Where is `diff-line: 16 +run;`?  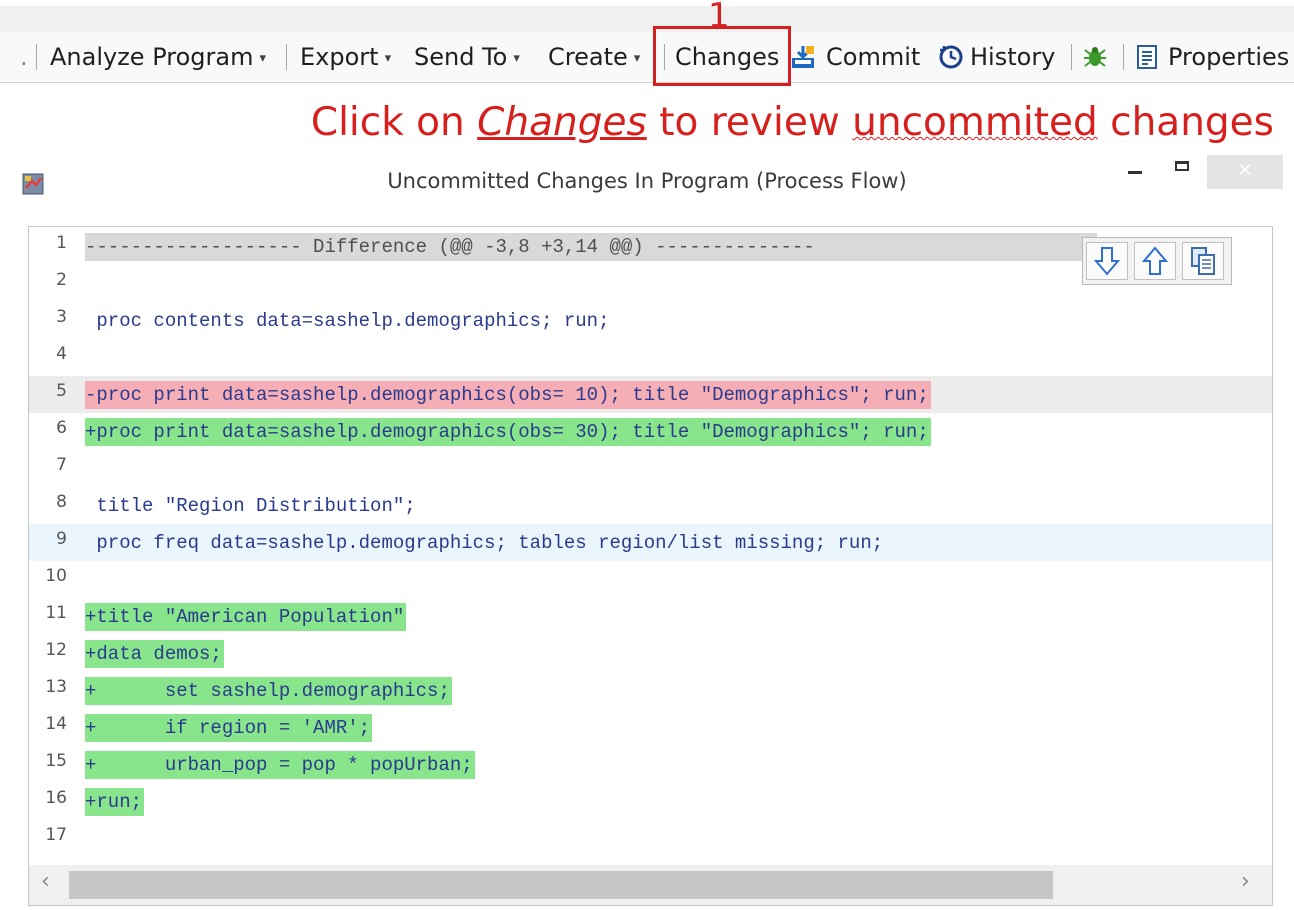
diff-line: 16 +run; is located at coordinates (650, 801).